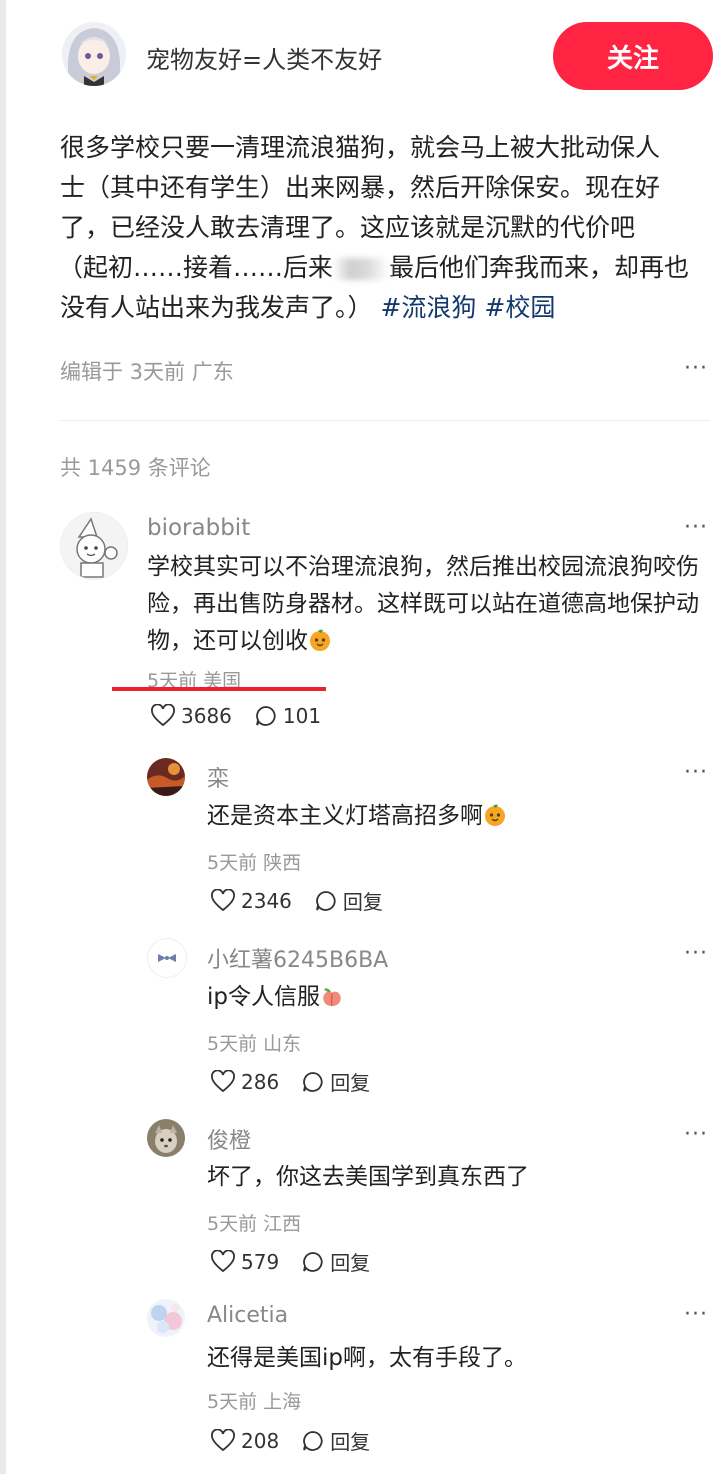 The height and width of the screenshot is (1474, 716). I want to click on reply-button: 101, so click(287, 716).